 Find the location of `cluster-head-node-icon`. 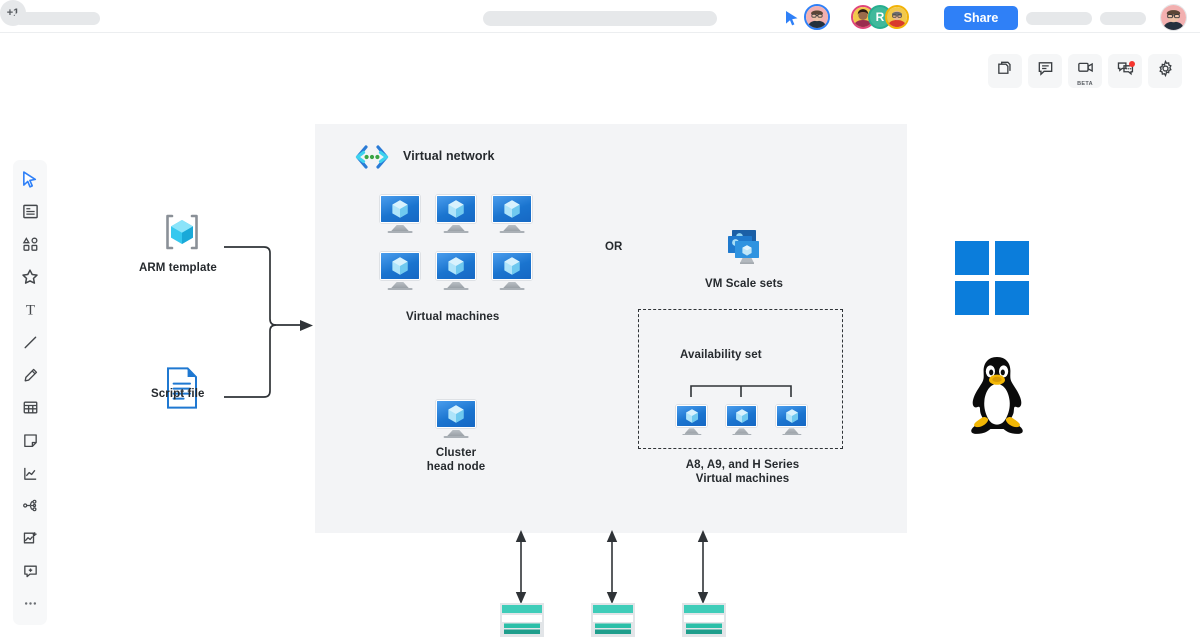

cluster-head-node-icon is located at coordinates (456, 419).